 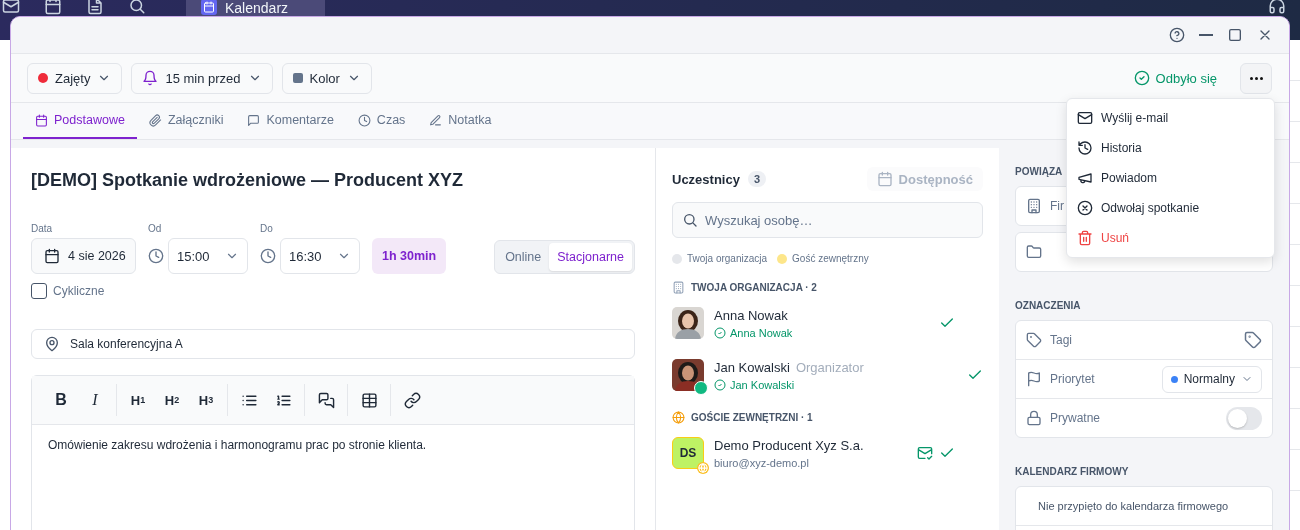 What do you see at coordinates (1075, 418) in the screenshot?
I see `row-label: Prywatne` at bounding box center [1075, 418].